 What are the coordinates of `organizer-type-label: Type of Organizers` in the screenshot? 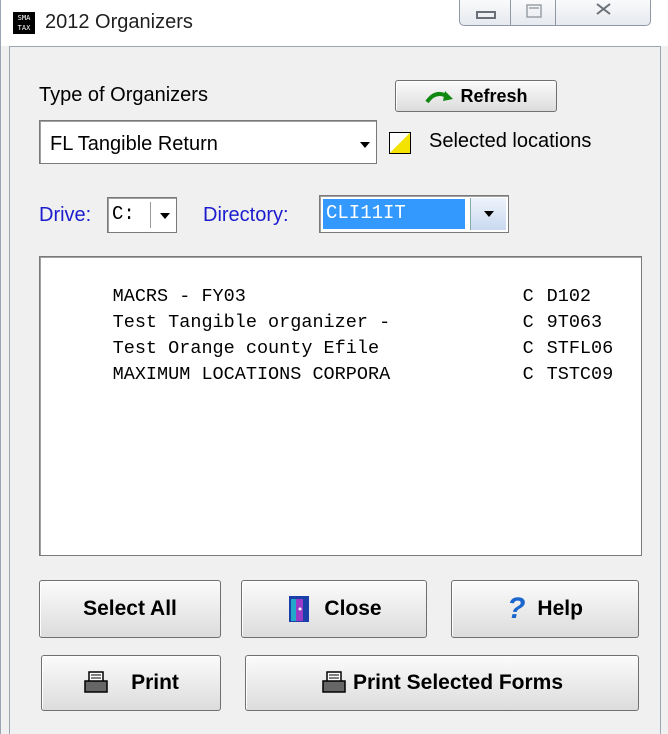 It's located at (123, 95).